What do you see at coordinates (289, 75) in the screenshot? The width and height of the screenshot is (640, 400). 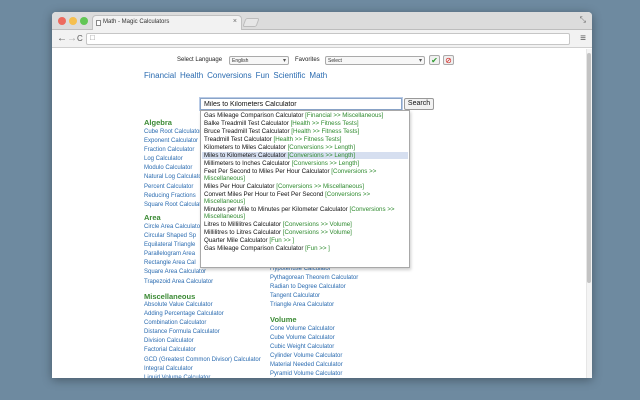 I see `category-link-scientific: Scientific` at bounding box center [289, 75].